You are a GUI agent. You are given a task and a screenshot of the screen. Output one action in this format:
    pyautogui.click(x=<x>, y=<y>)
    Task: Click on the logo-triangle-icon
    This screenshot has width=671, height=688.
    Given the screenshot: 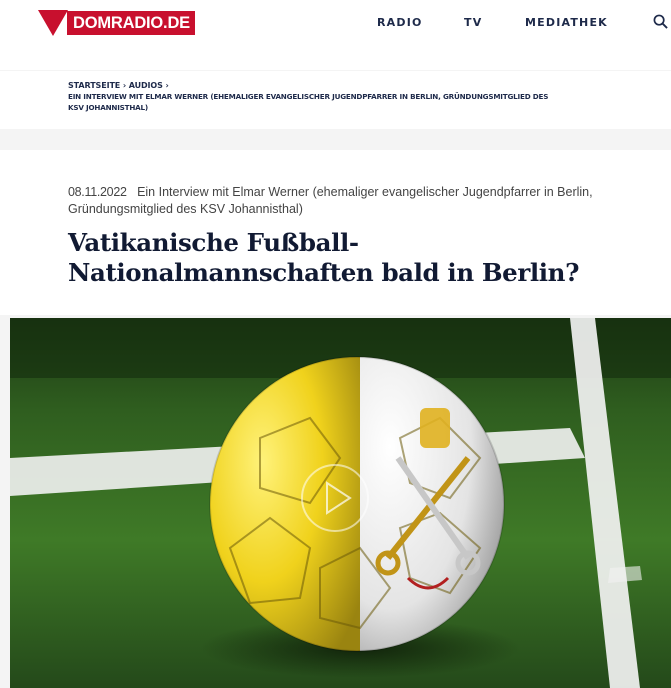 What is the action you would take?
    pyautogui.click(x=53, y=23)
    